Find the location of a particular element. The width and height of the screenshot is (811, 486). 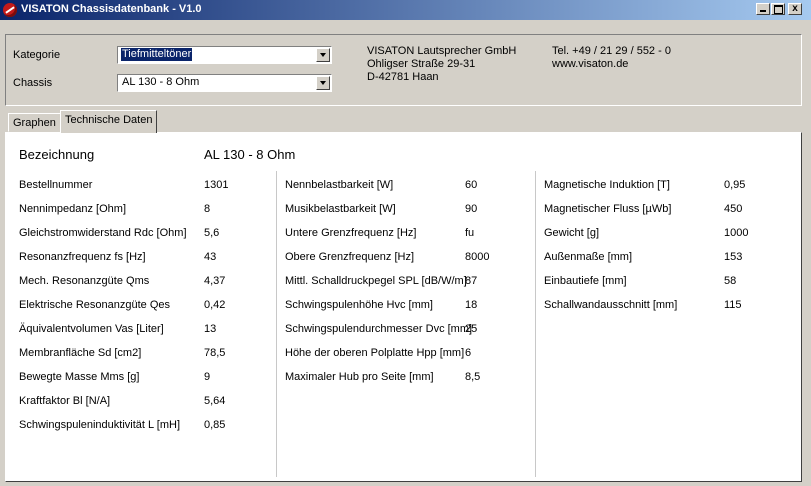

spec-value: 13 is located at coordinates (210, 329).